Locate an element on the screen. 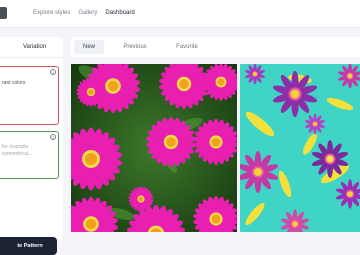 This screenshot has height=255, width=360. logo-icon is located at coordinates (3, 13).